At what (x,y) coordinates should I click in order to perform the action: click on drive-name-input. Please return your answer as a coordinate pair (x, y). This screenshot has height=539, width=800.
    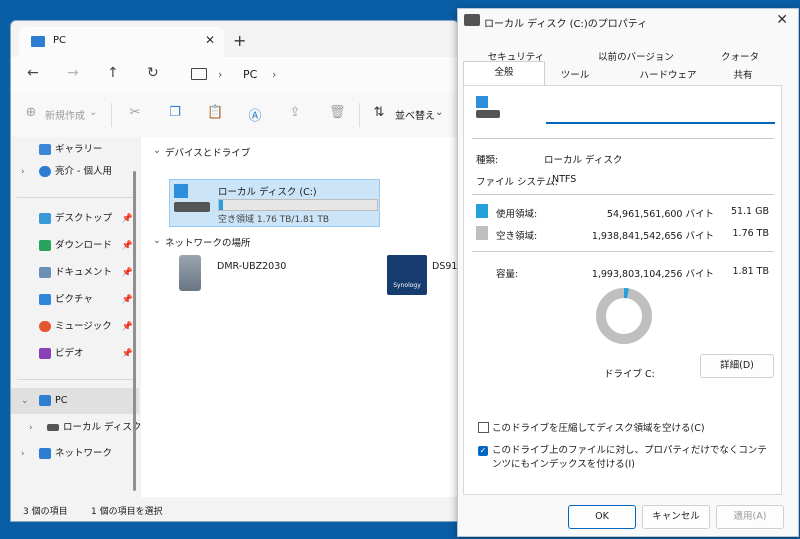
    Looking at the image, I should click on (660, 112).